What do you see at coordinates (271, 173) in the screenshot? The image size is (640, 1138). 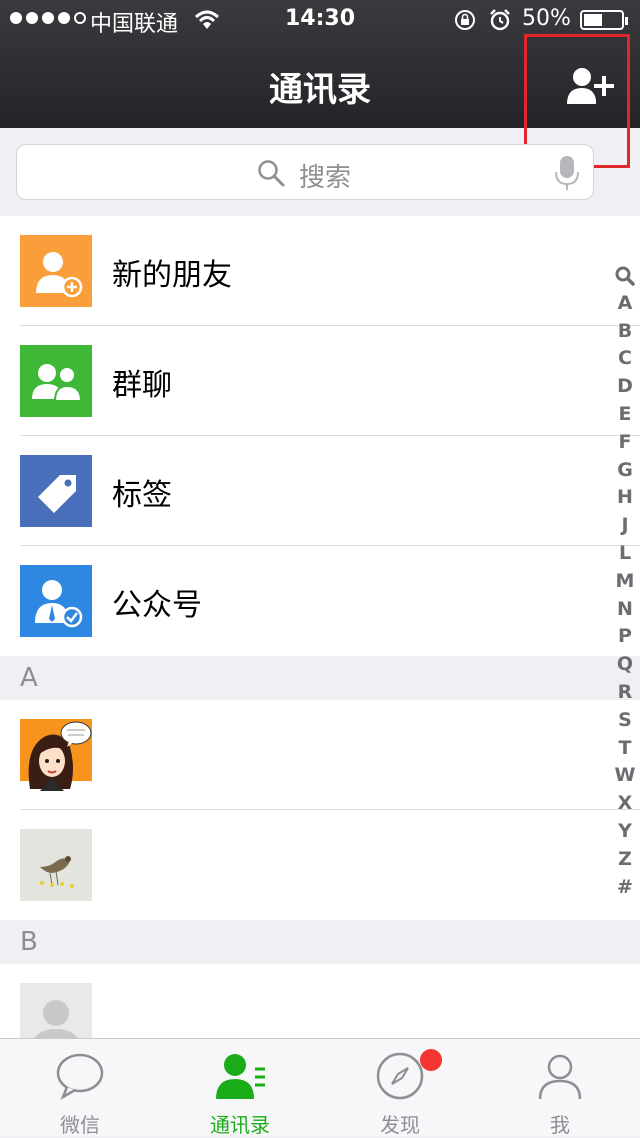 I see `search-icon` at bounding box center [271, 173].